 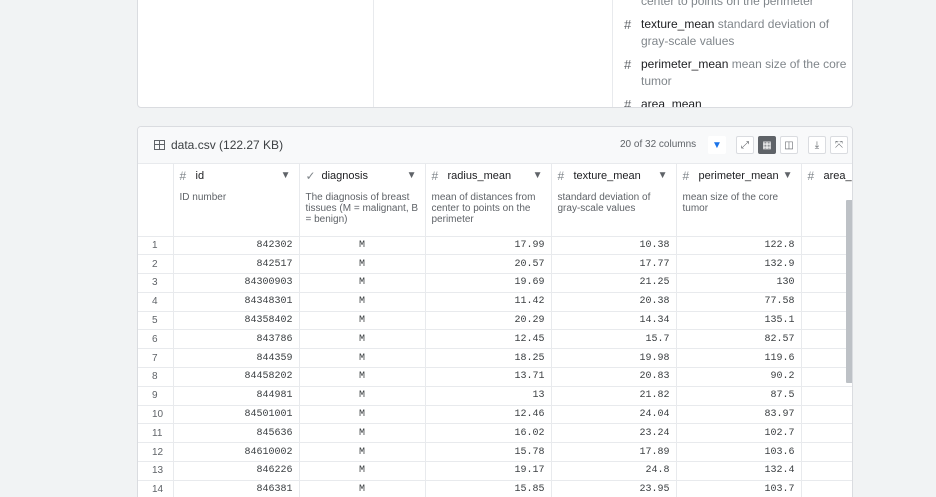 What do you see at coordinates (495, 358) in the screenshot?
I see `table-row: 7 844359 M 18.25 19.98 119.6` at bounding box center [495, 358].